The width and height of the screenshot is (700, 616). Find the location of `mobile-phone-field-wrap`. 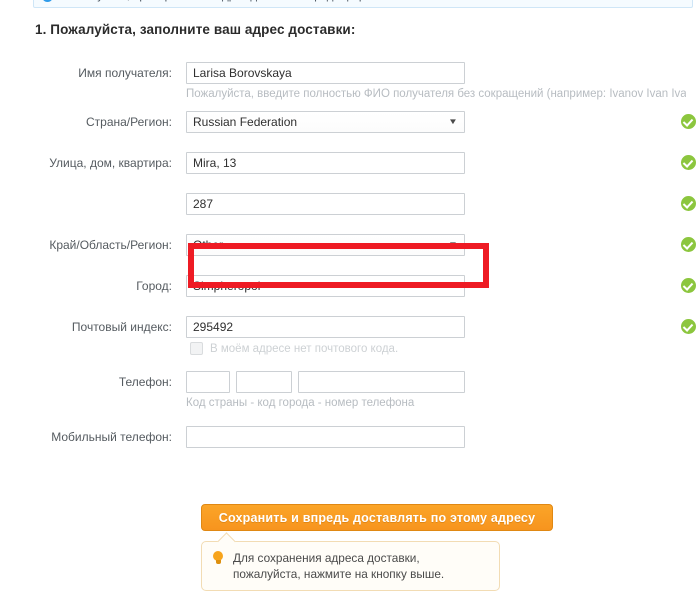

mobile-phone-field-wrap is located at coordinates (443, 437).